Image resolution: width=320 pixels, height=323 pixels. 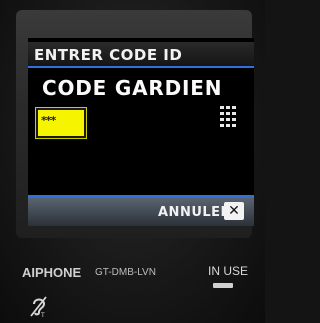 I want to click on title-bar: ENTRER CODE ID, so click(x=141, y=54).